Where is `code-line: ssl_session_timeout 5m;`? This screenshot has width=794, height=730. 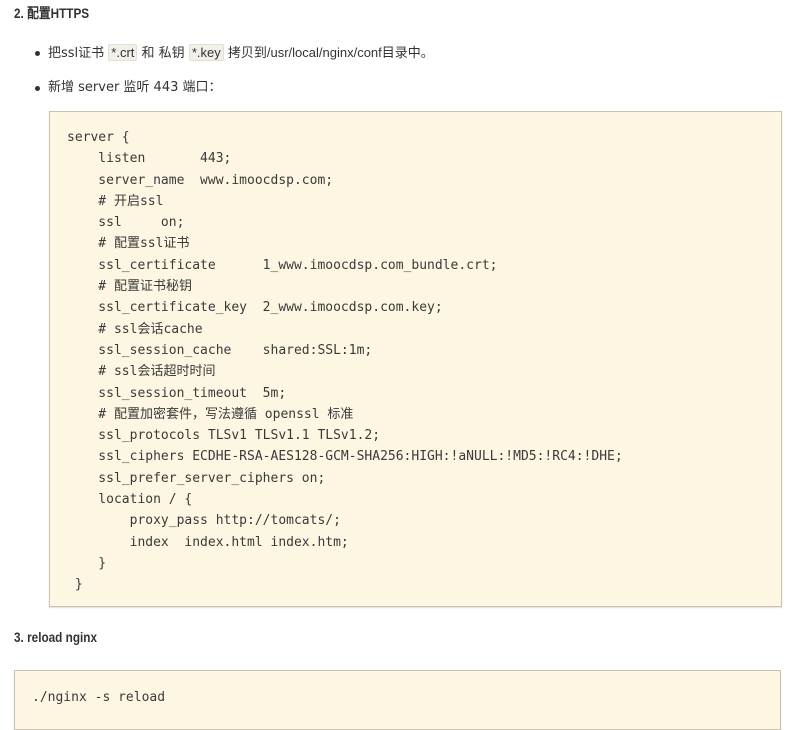
code-line: ssl_session_timeout 5m; is located at coordinates (177, 393).